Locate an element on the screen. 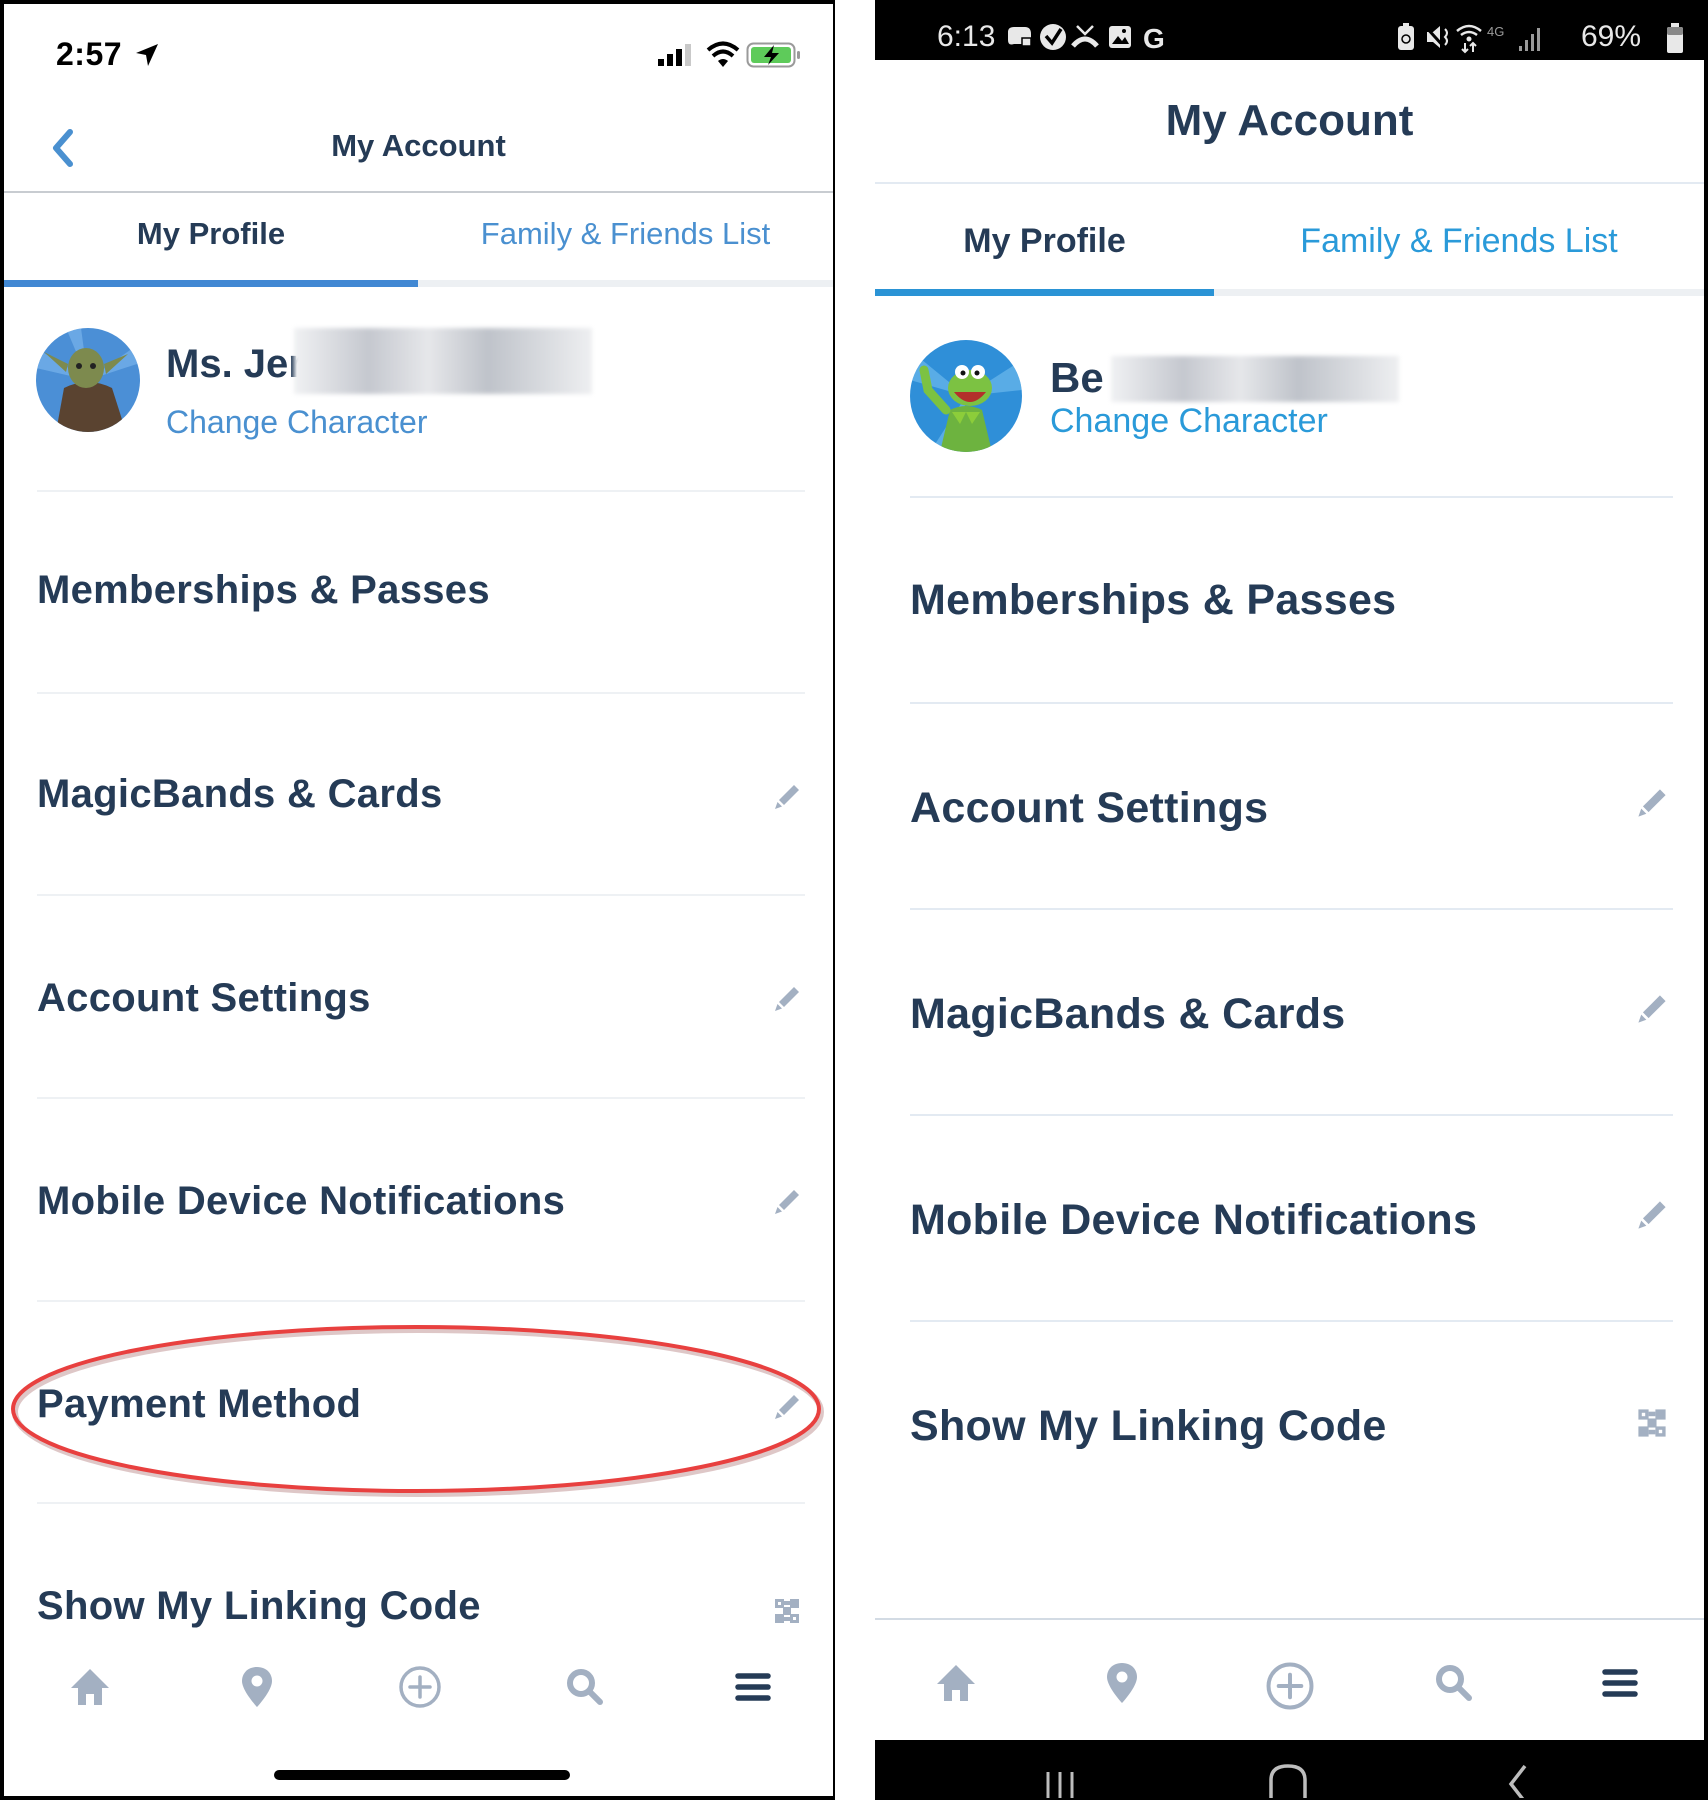 Image resolution: width=1708 pixels, height=1800 pixels. recent-apps-icon is located at coordinates (1060, 1783).